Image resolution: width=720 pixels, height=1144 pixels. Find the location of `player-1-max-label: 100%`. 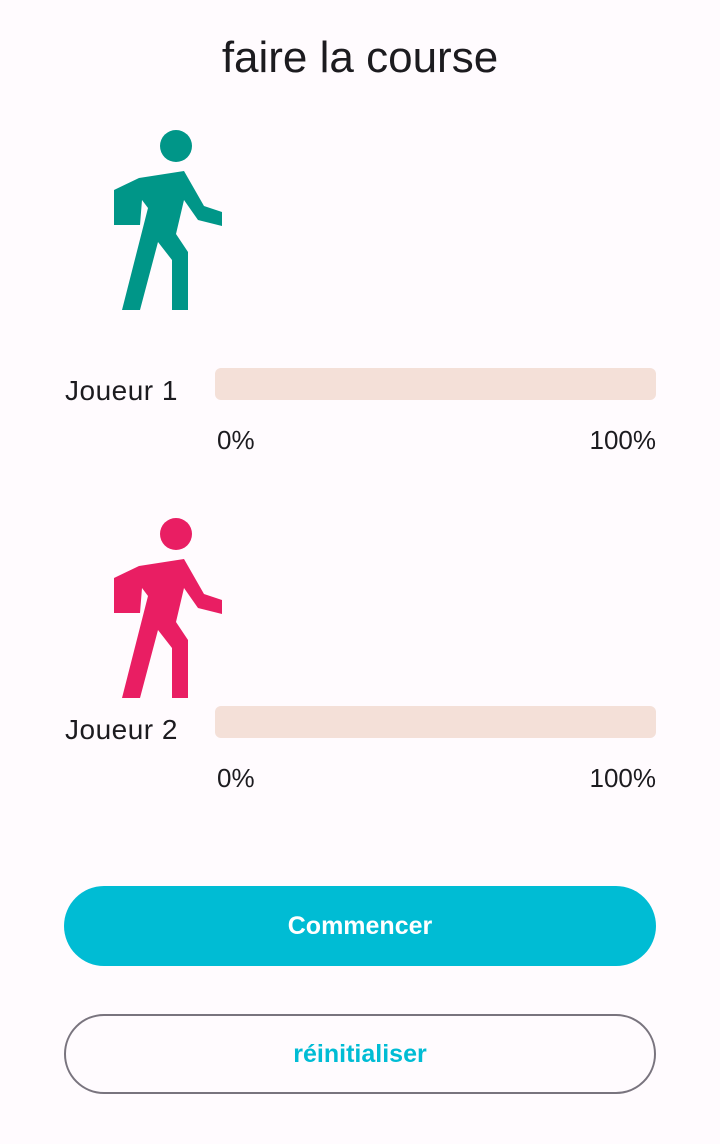

player-1-max-label: 100% is located at coordinates (623, 440).